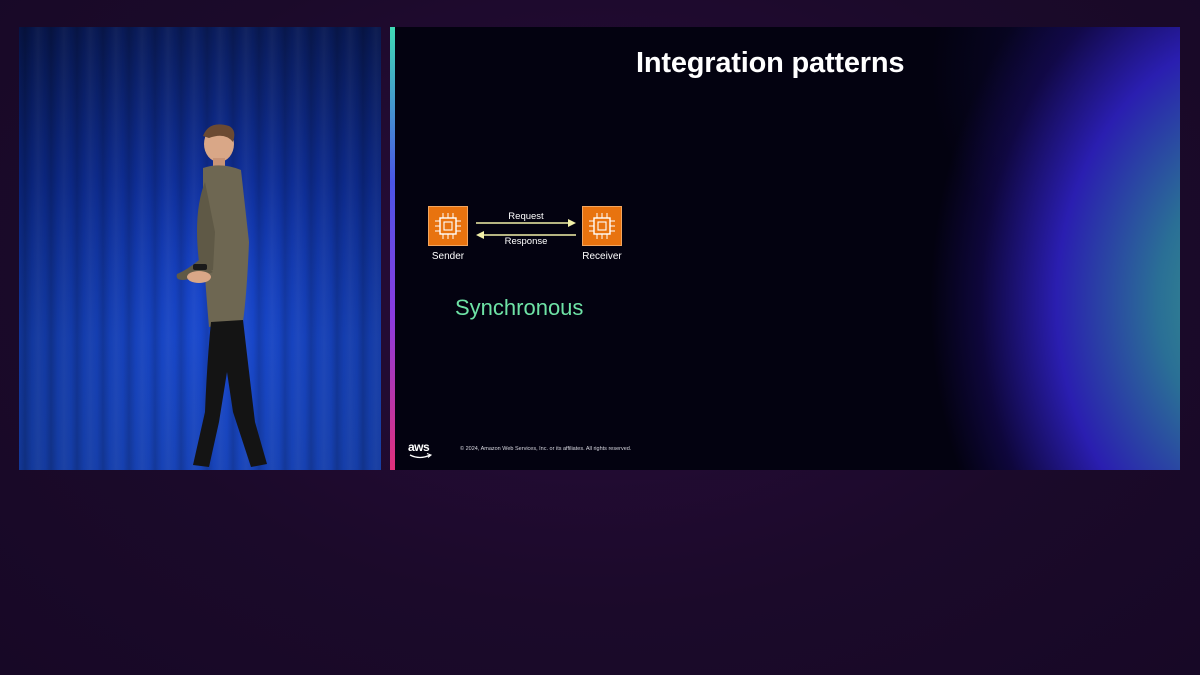 This screenshot has height=675, width=1200. I want to click on slide-accent-bar, so click(392, 248).